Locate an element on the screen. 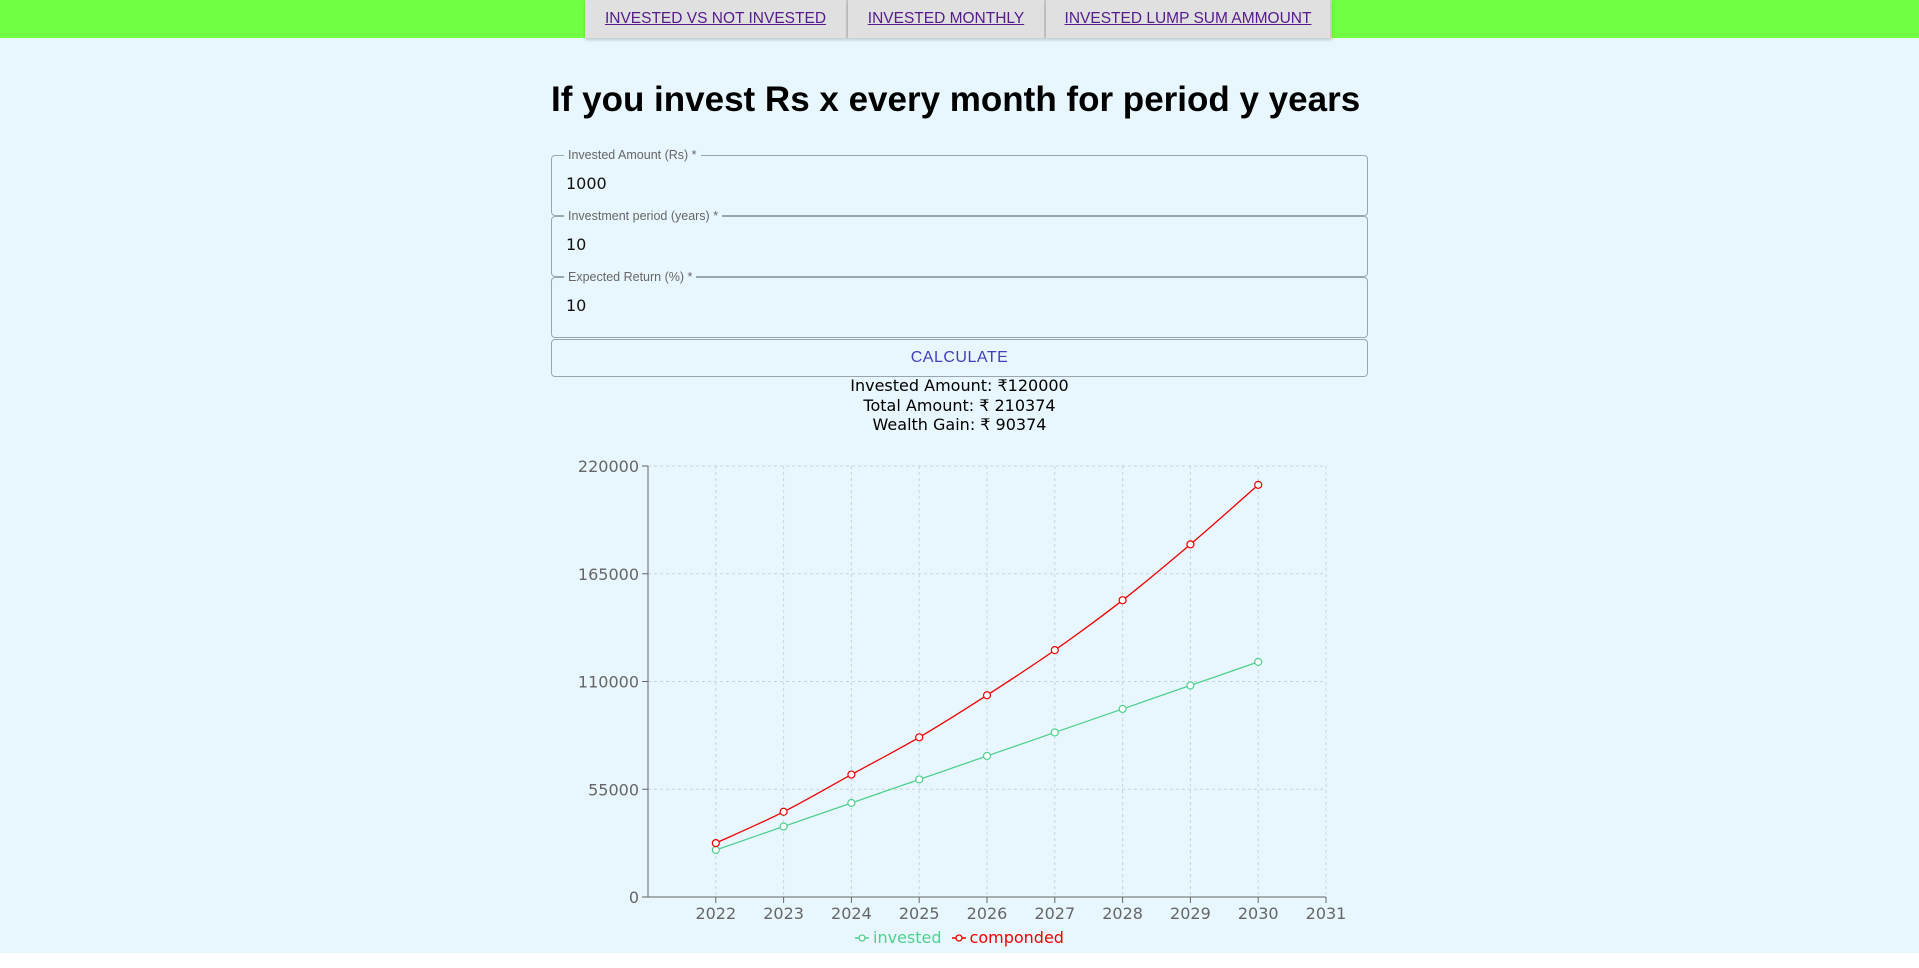 The width and height of the screenshot is (1919, 968). chart-legend: invested componded is located at coordinates (959, 937).